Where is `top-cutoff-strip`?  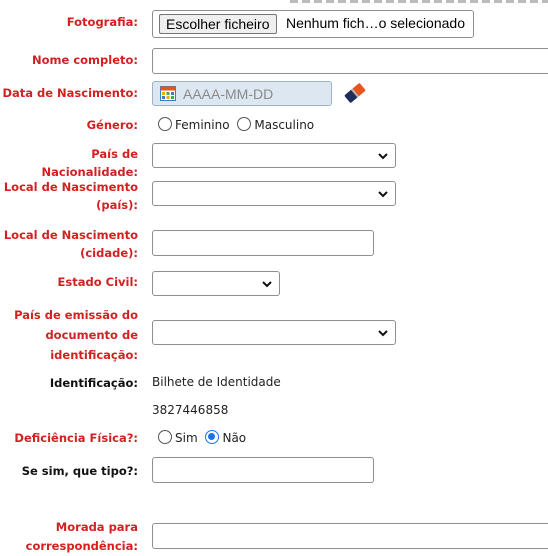
top-cutoff-strip is located at coordinates (419, 1).